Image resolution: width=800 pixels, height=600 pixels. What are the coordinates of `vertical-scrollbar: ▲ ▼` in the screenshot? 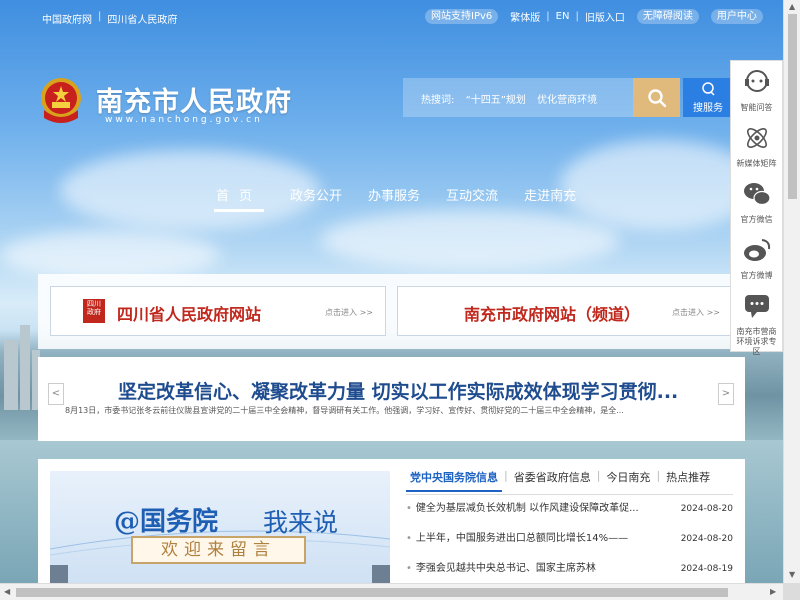 It's located at (791, 291).